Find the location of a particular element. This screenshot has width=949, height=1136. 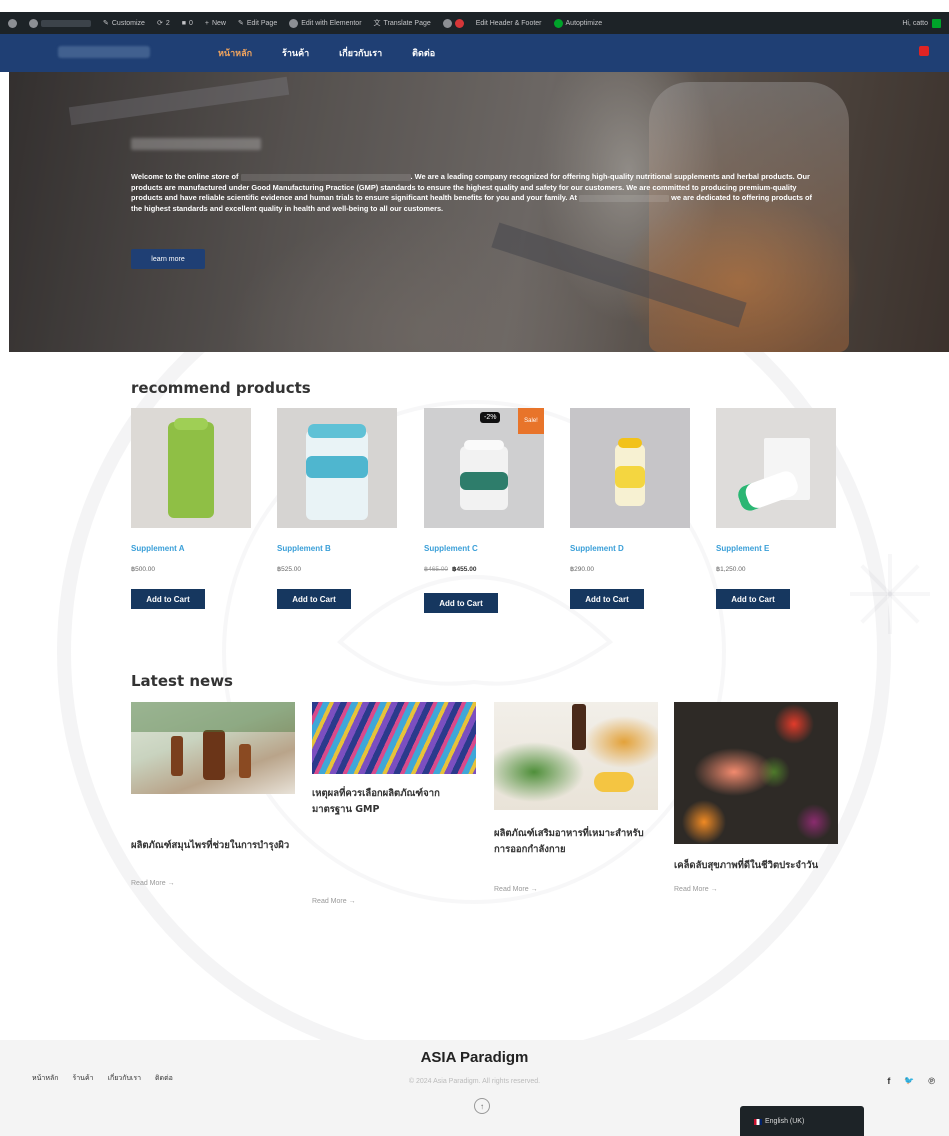

product-price: ฿525.00 is located at coordinates (289, 569).